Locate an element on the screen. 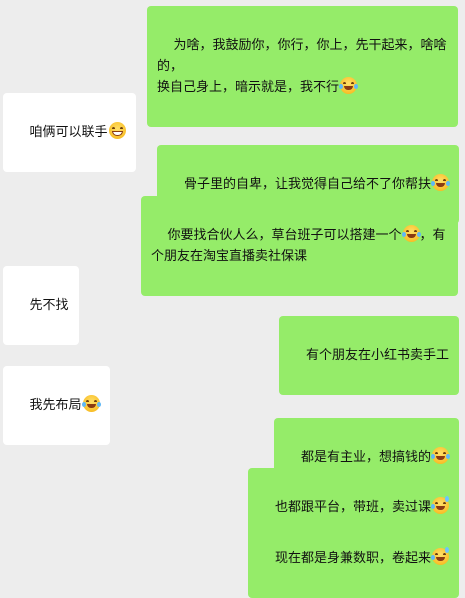 The height and width of the screenshot is (598, 465). message-bubble-mine: 你要找合伙人么，草台班子可以搭建一个 ，有 个朋友在淘宝直播卖社保课 is located at coordinates (299, 246).